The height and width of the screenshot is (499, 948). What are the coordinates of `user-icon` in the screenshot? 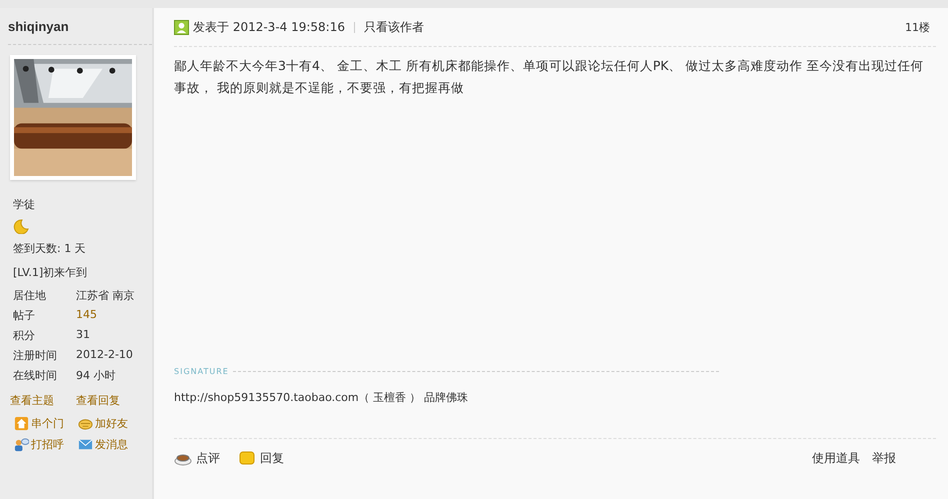 It's located at (181, 27).